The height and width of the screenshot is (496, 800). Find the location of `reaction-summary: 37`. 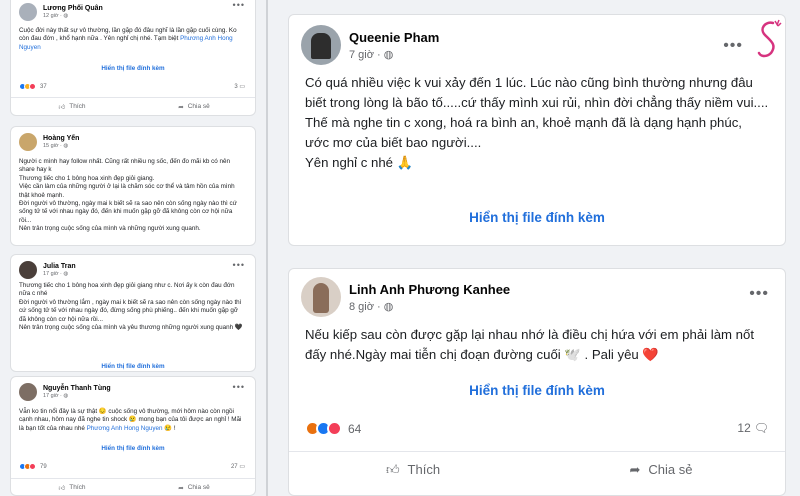

reaction-summary: 37 is located at coordinates (33, 86).